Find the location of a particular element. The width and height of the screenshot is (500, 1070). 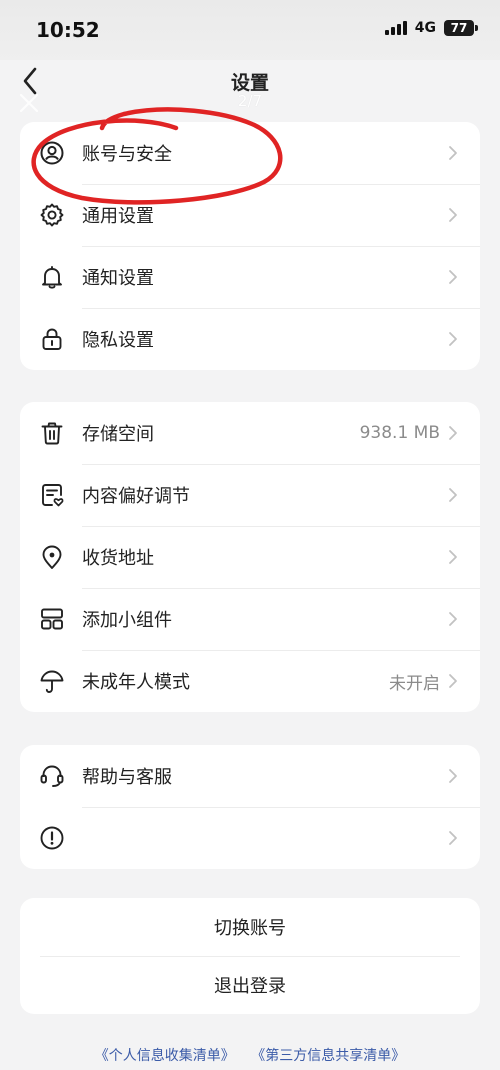

nav-bar: 设置 2/7 is located at coordinates (250, 90).